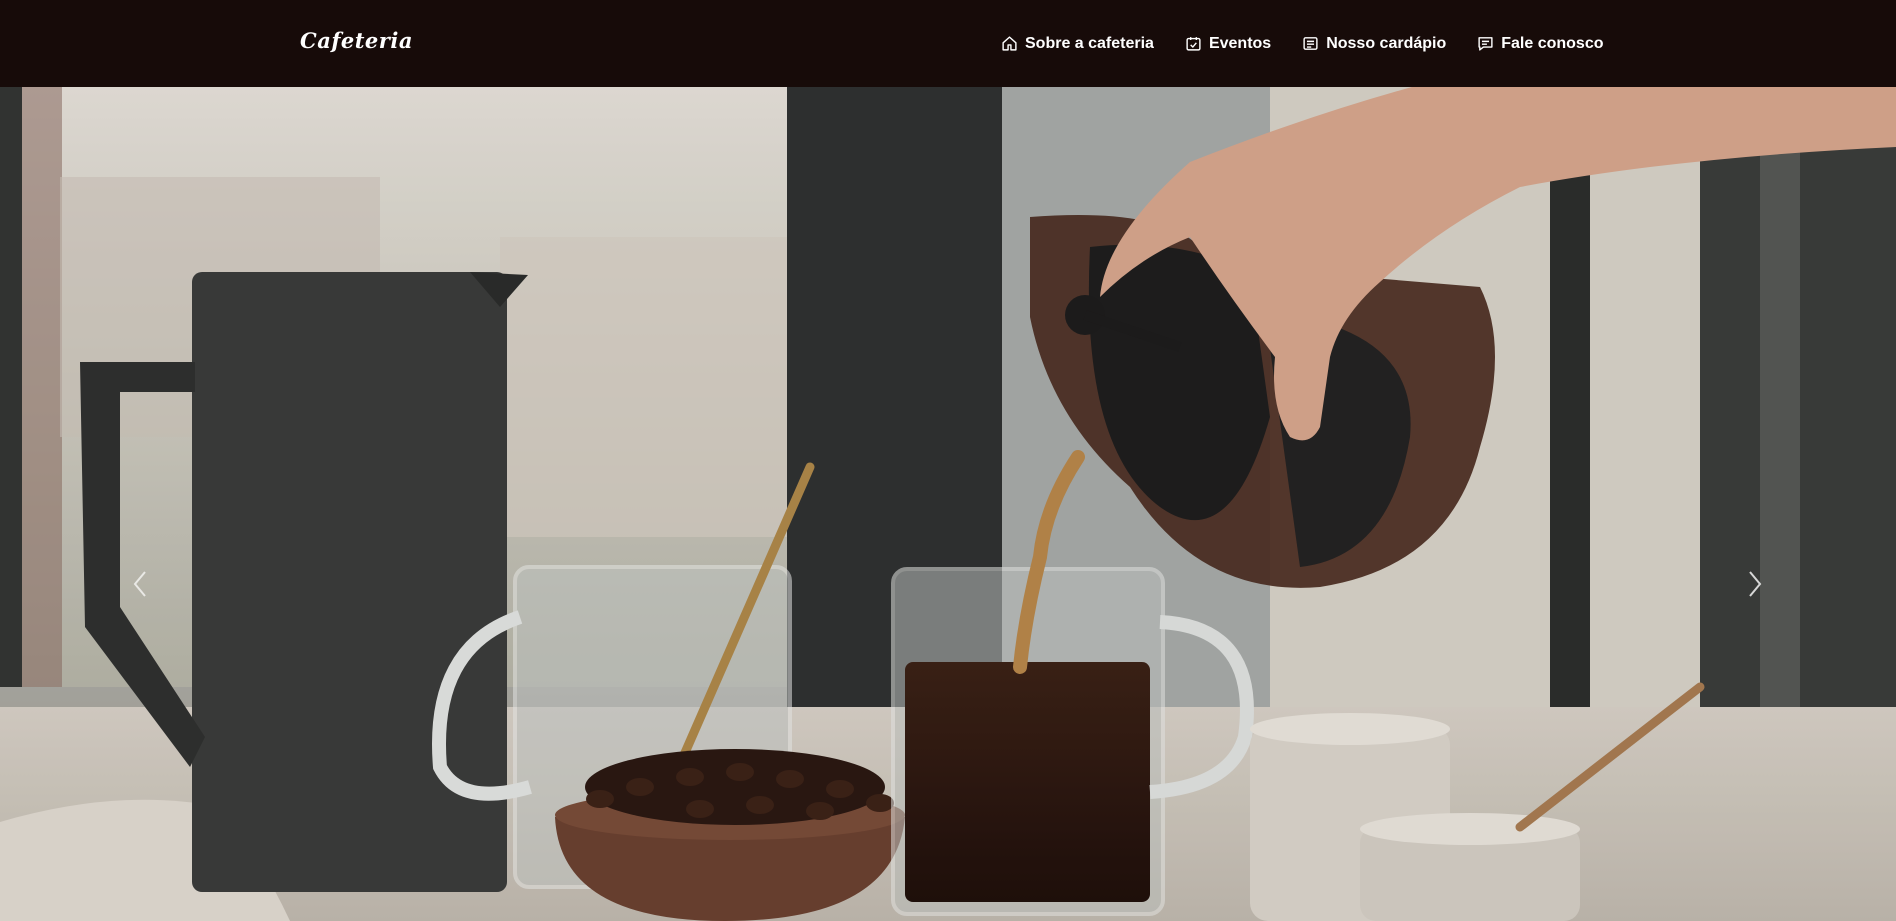  I want to click on chevron-right-icon, so click(1755, 584).